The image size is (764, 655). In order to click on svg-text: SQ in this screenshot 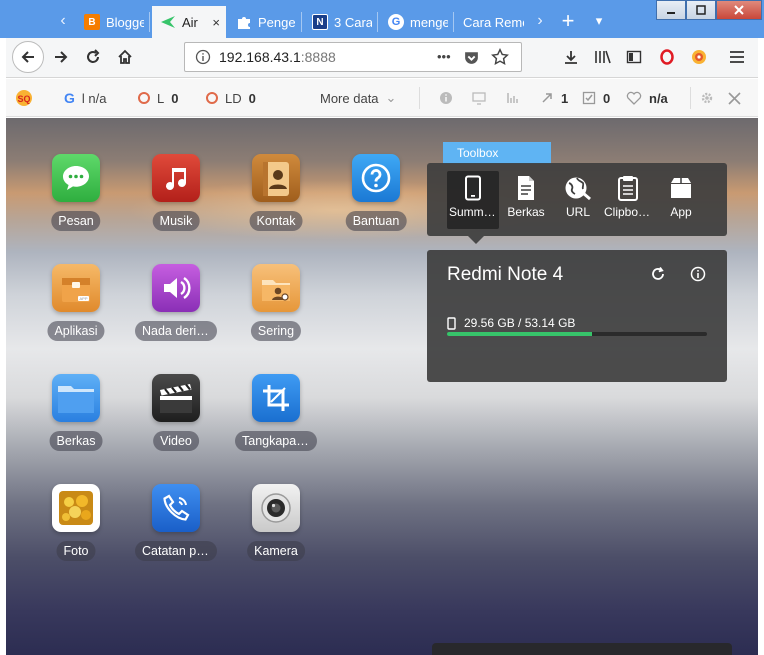, I will do `click(23, 99)`.